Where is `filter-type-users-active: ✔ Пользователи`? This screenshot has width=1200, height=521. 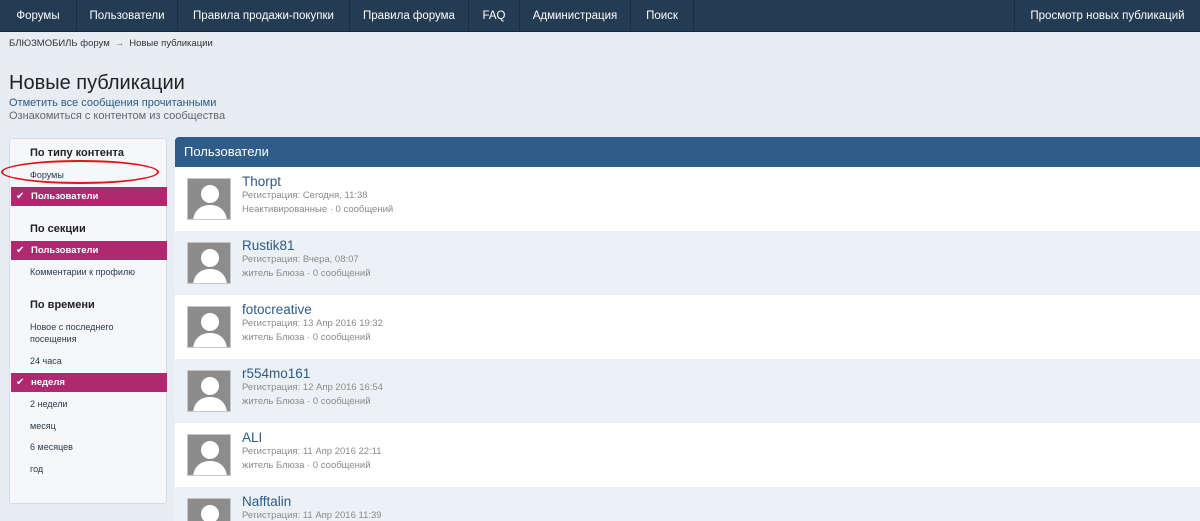
filter-type-users-active: ✔ Пользователи is located at coordinates (89, 196).